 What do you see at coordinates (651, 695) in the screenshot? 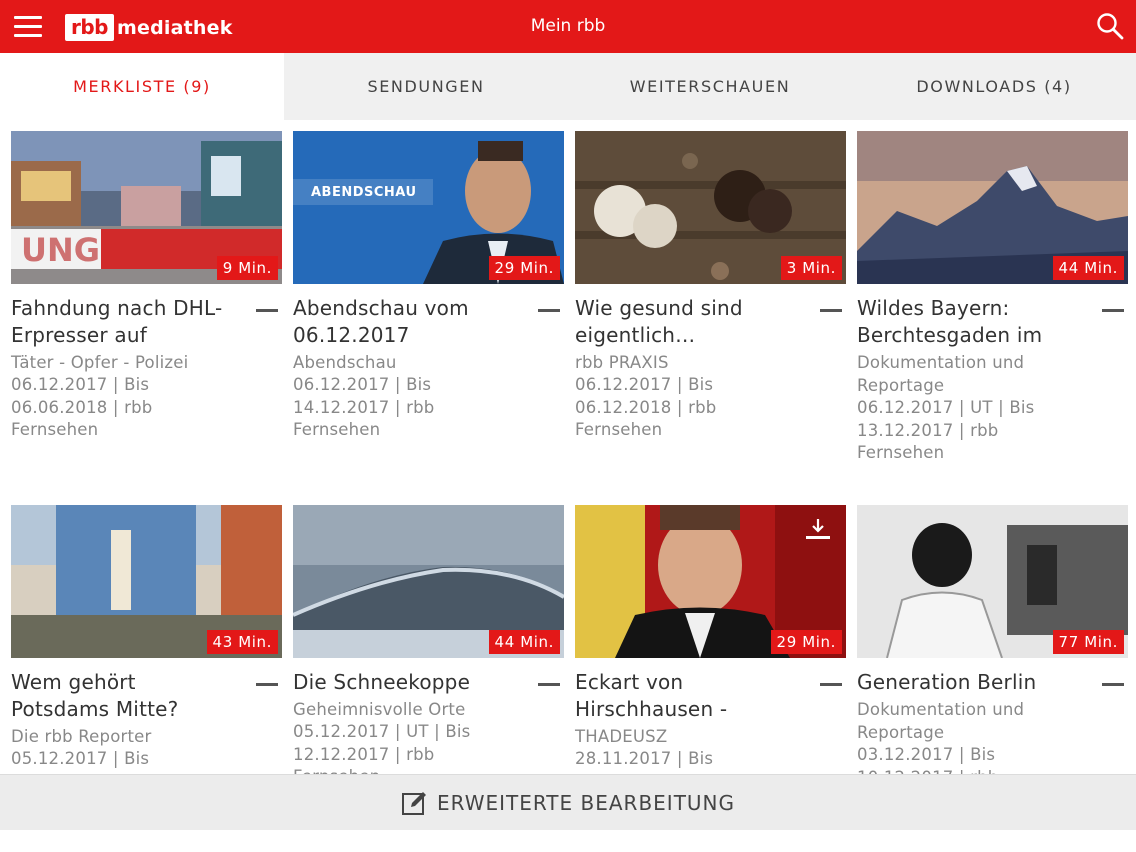
I see `card-title: Eckart von Hirschhausen -` at bounding box center [651, 695].